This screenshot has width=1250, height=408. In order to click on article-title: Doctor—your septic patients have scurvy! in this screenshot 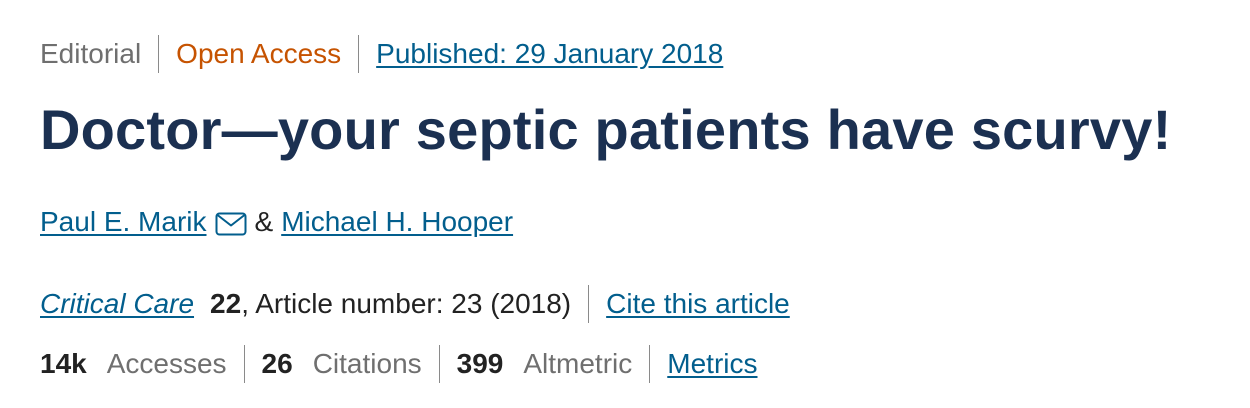, I will do `click(606, 129)`.